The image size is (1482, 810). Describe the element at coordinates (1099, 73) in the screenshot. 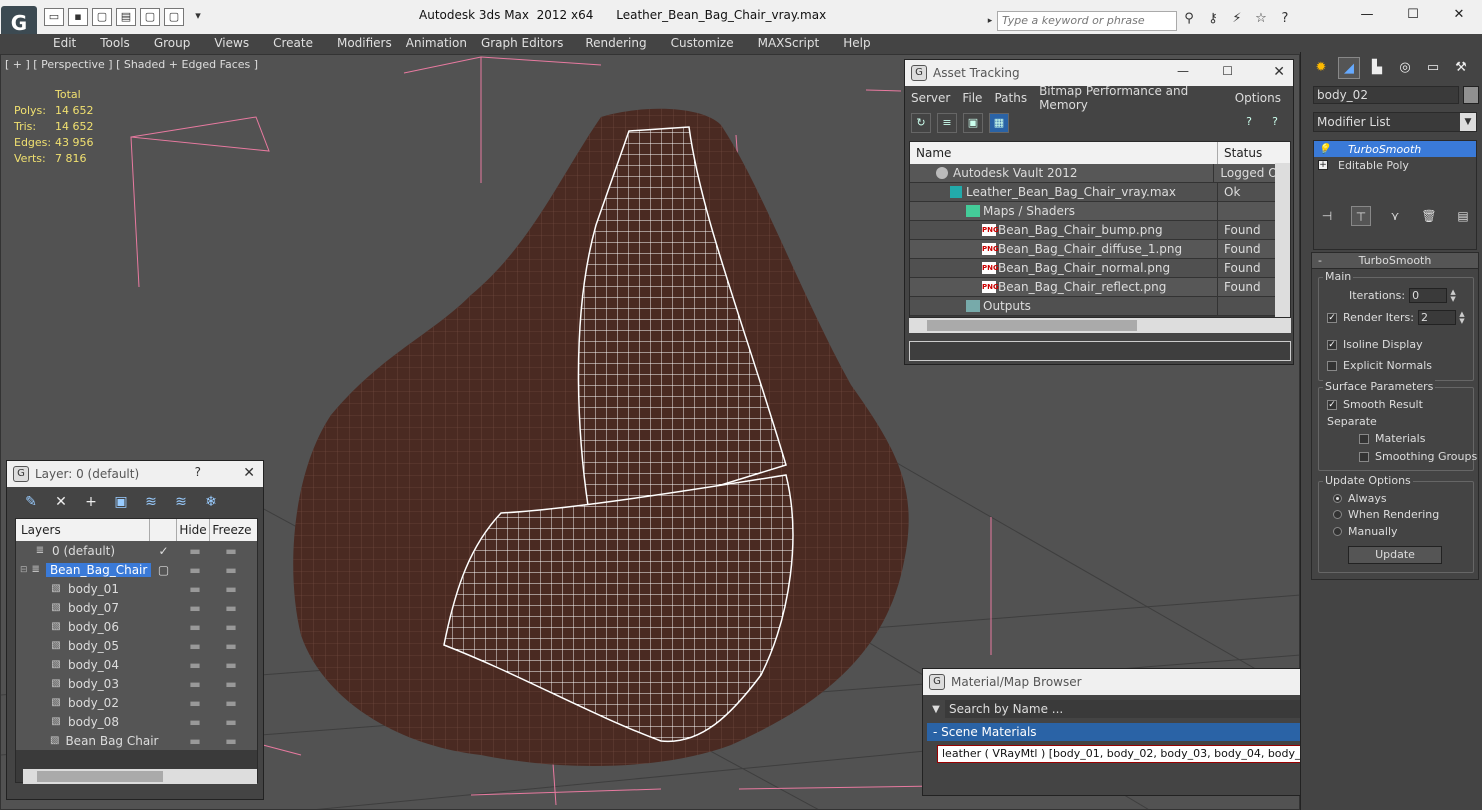

I see `asset-tracking-titlebar: G Asset Tracking — ☐ ✕` at that location.